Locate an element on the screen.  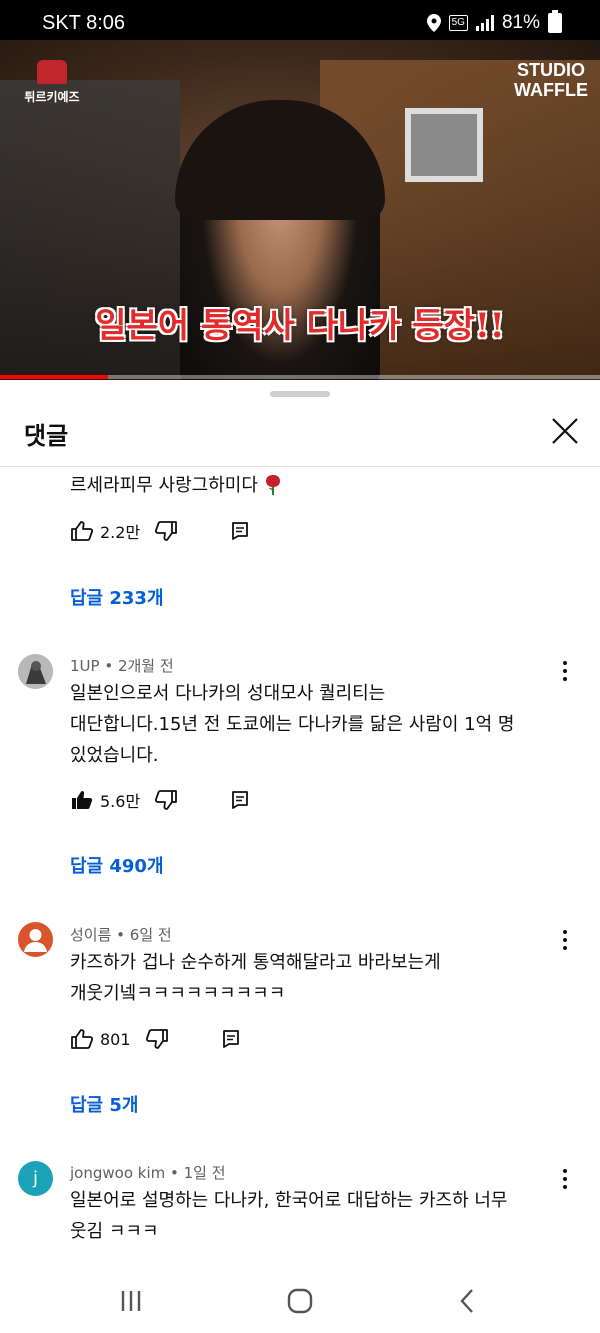
comments-title: 댓글 is located at coordinates (46, 436).